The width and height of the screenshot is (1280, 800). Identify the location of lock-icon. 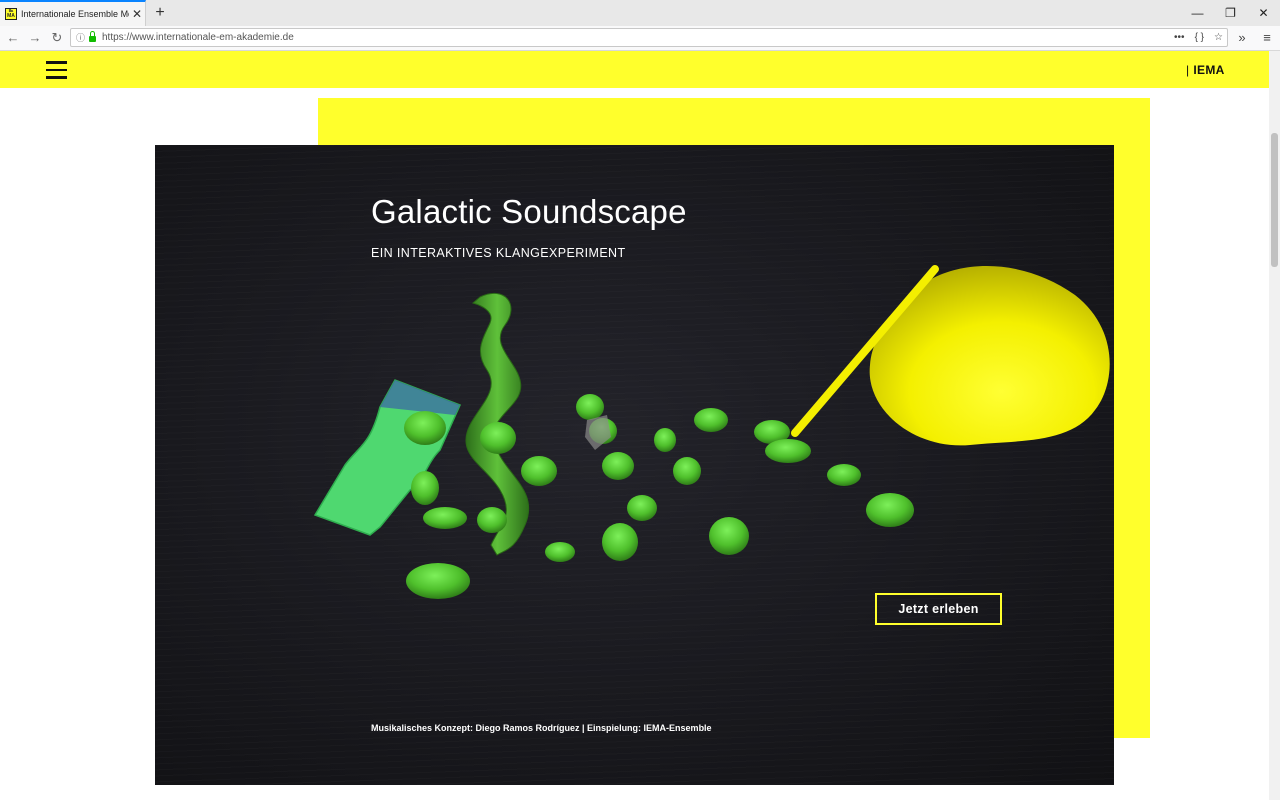
(92, 36).